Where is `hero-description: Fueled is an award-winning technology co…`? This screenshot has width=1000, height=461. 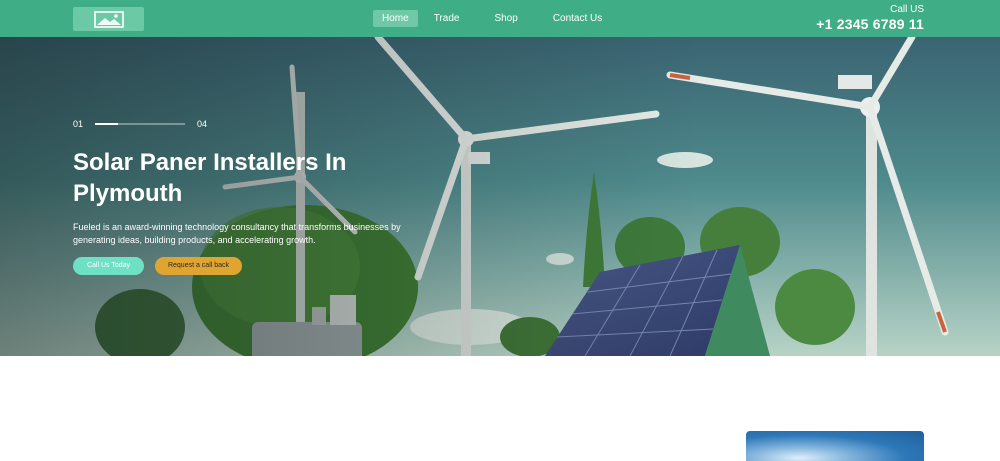
hero-description: Fueled is an award-winning technology co… is located at coordinates (237, 233).